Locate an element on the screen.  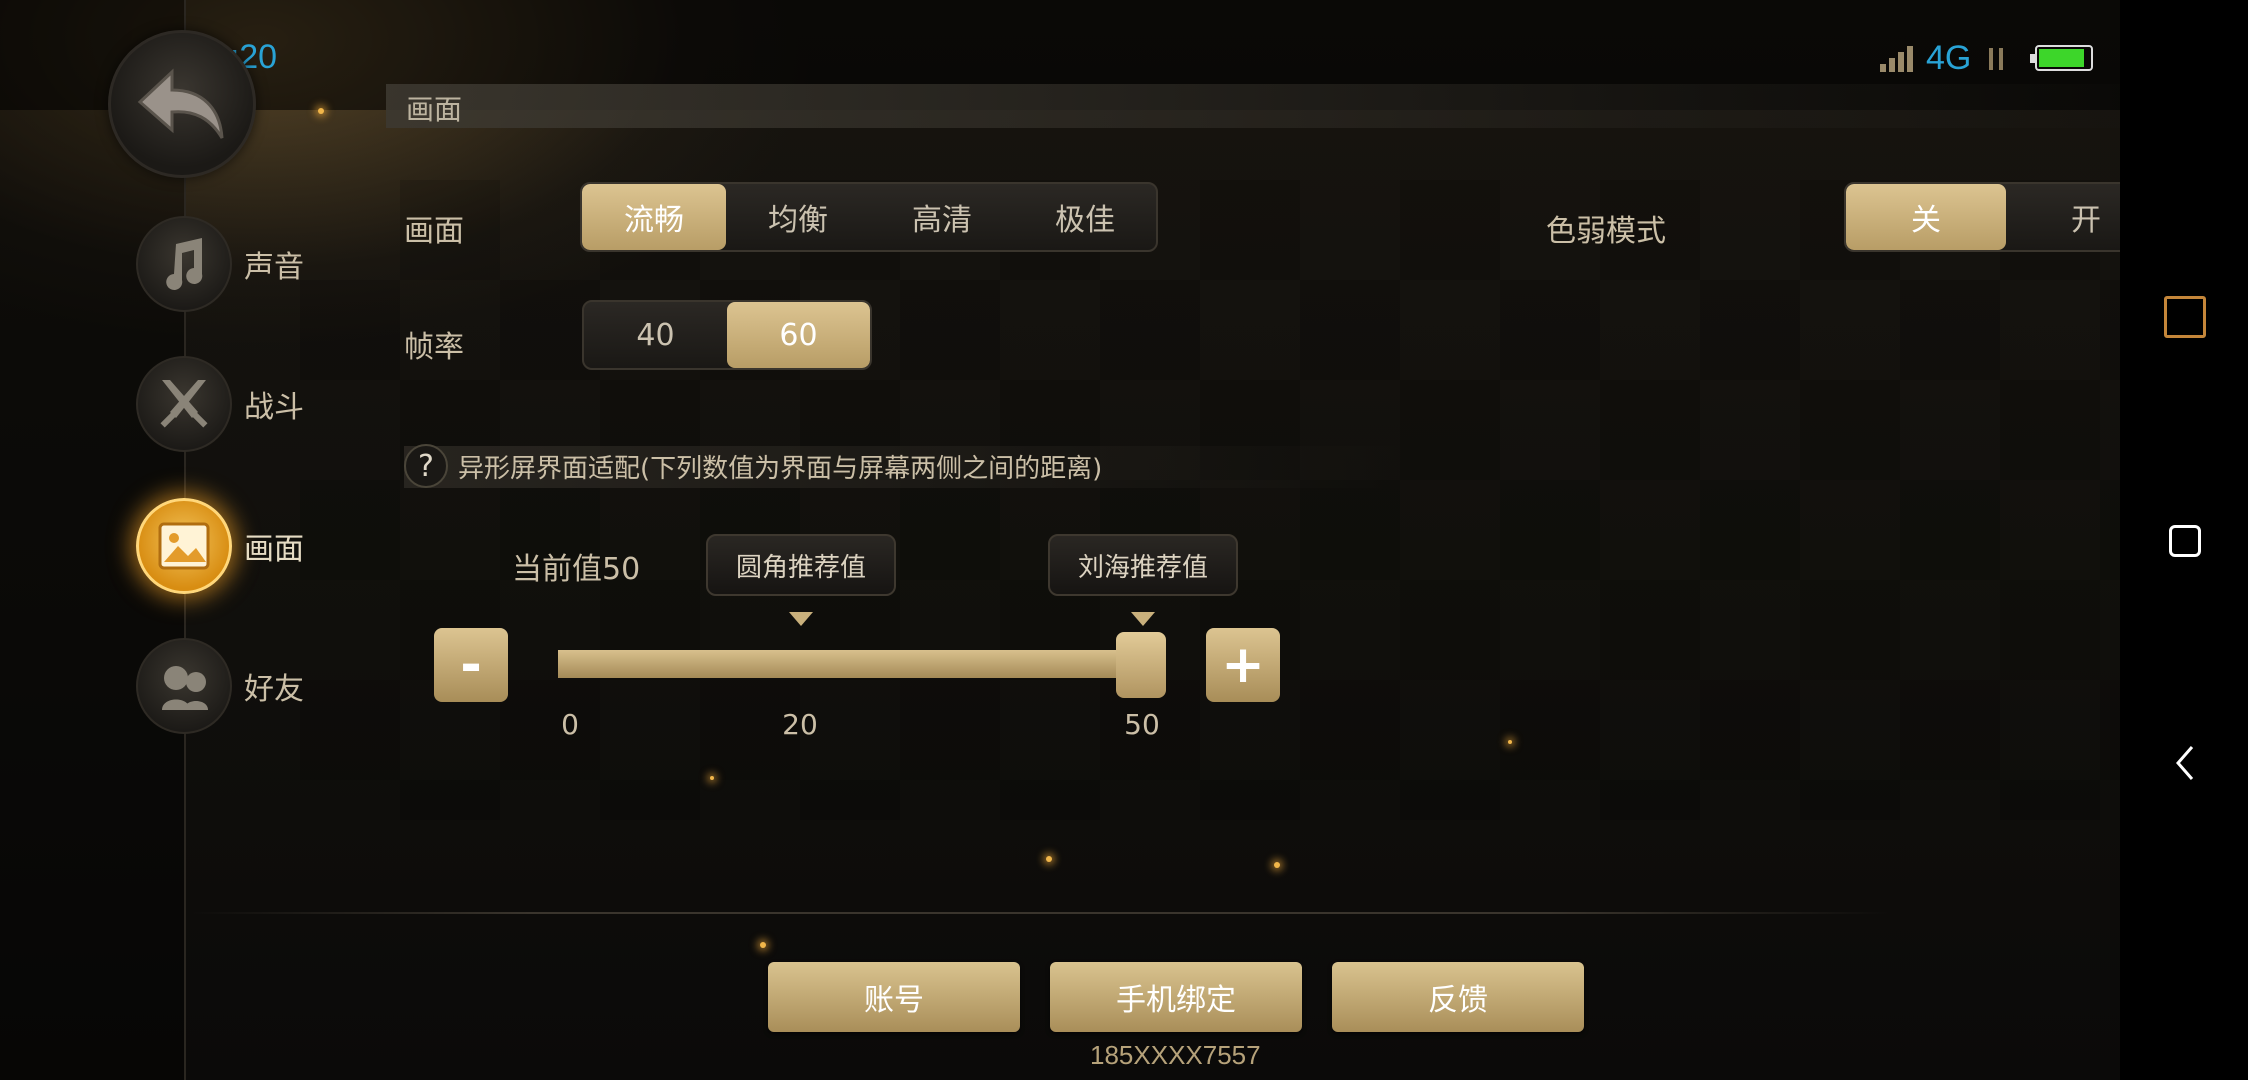
home-square-icon is located at coordinates (2185, 541).